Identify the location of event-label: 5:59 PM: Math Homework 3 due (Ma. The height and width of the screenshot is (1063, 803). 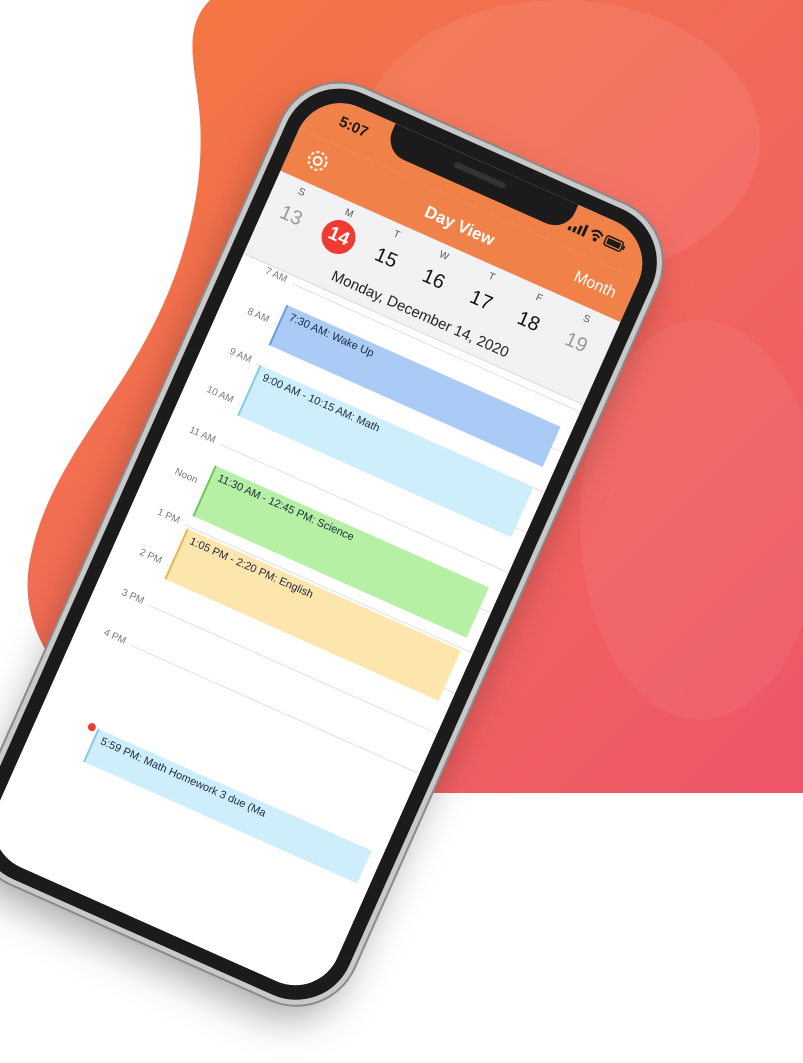
(183, 777).